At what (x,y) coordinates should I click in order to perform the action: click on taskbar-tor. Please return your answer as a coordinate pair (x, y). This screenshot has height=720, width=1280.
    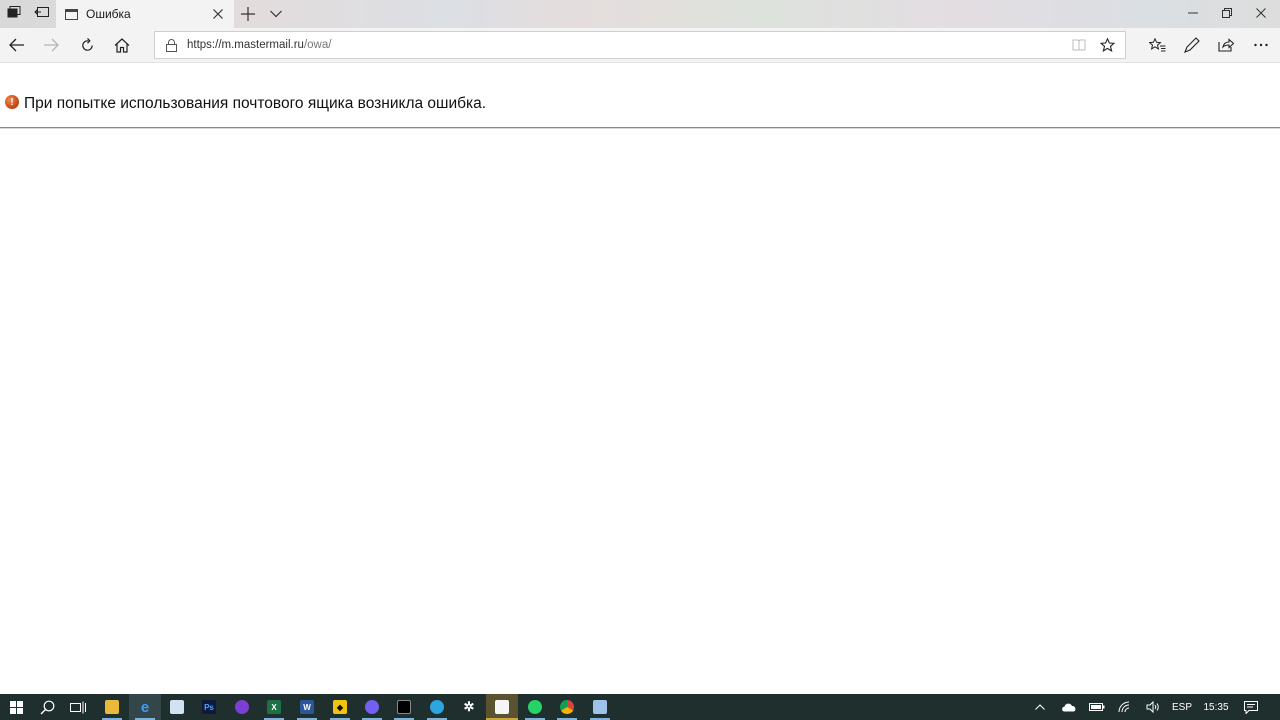
    Looking at the image, I should click on (242, 707).